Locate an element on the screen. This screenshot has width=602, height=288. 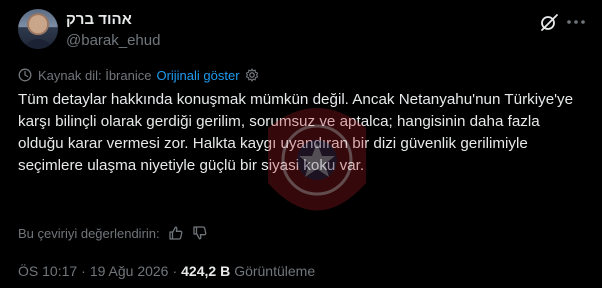
author-display-name: אהוד ברק is located at coordinates (99, 19).